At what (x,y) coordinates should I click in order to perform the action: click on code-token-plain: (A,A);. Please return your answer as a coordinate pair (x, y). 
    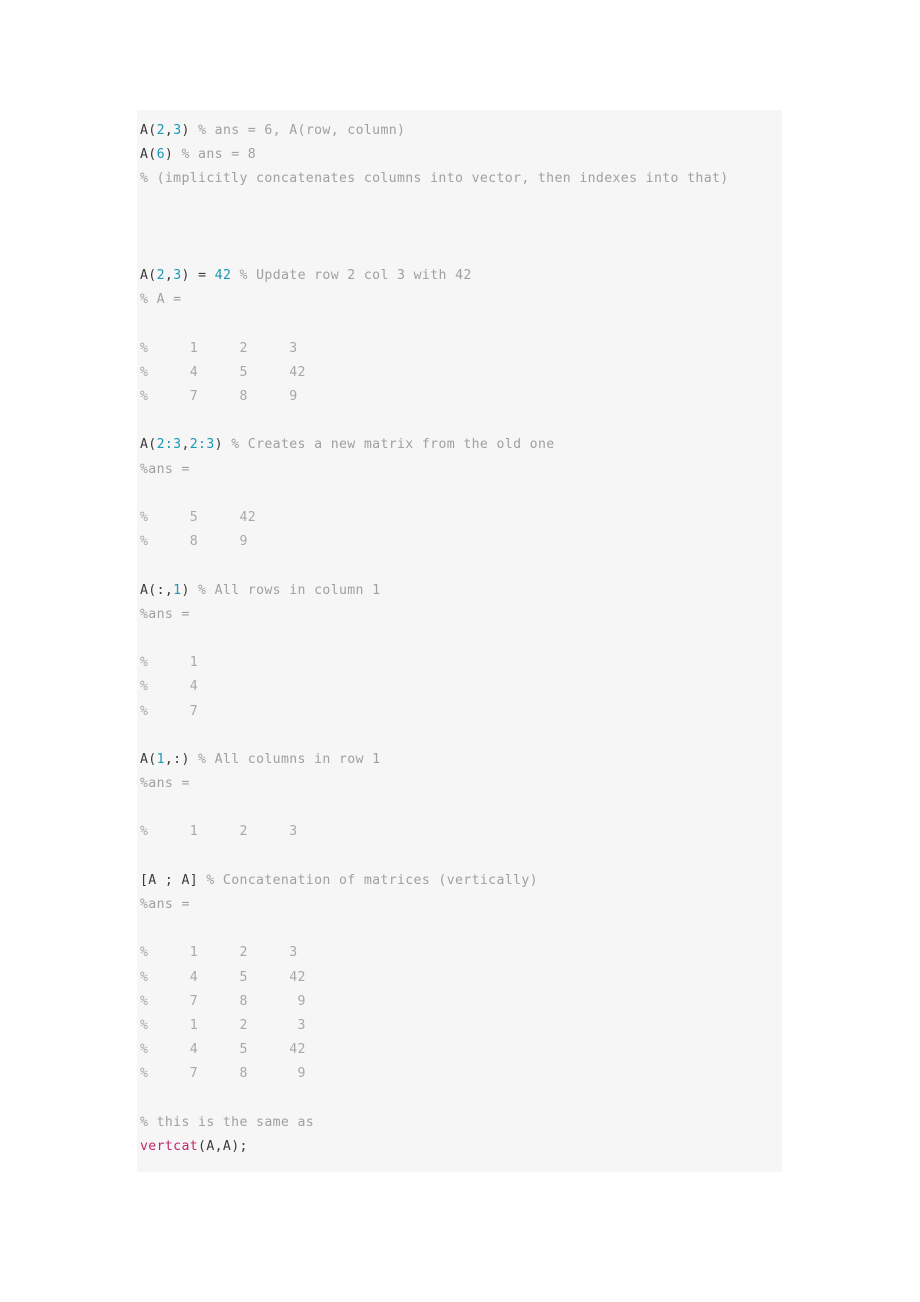
    Looking at the image, I should click on (223, 1146).